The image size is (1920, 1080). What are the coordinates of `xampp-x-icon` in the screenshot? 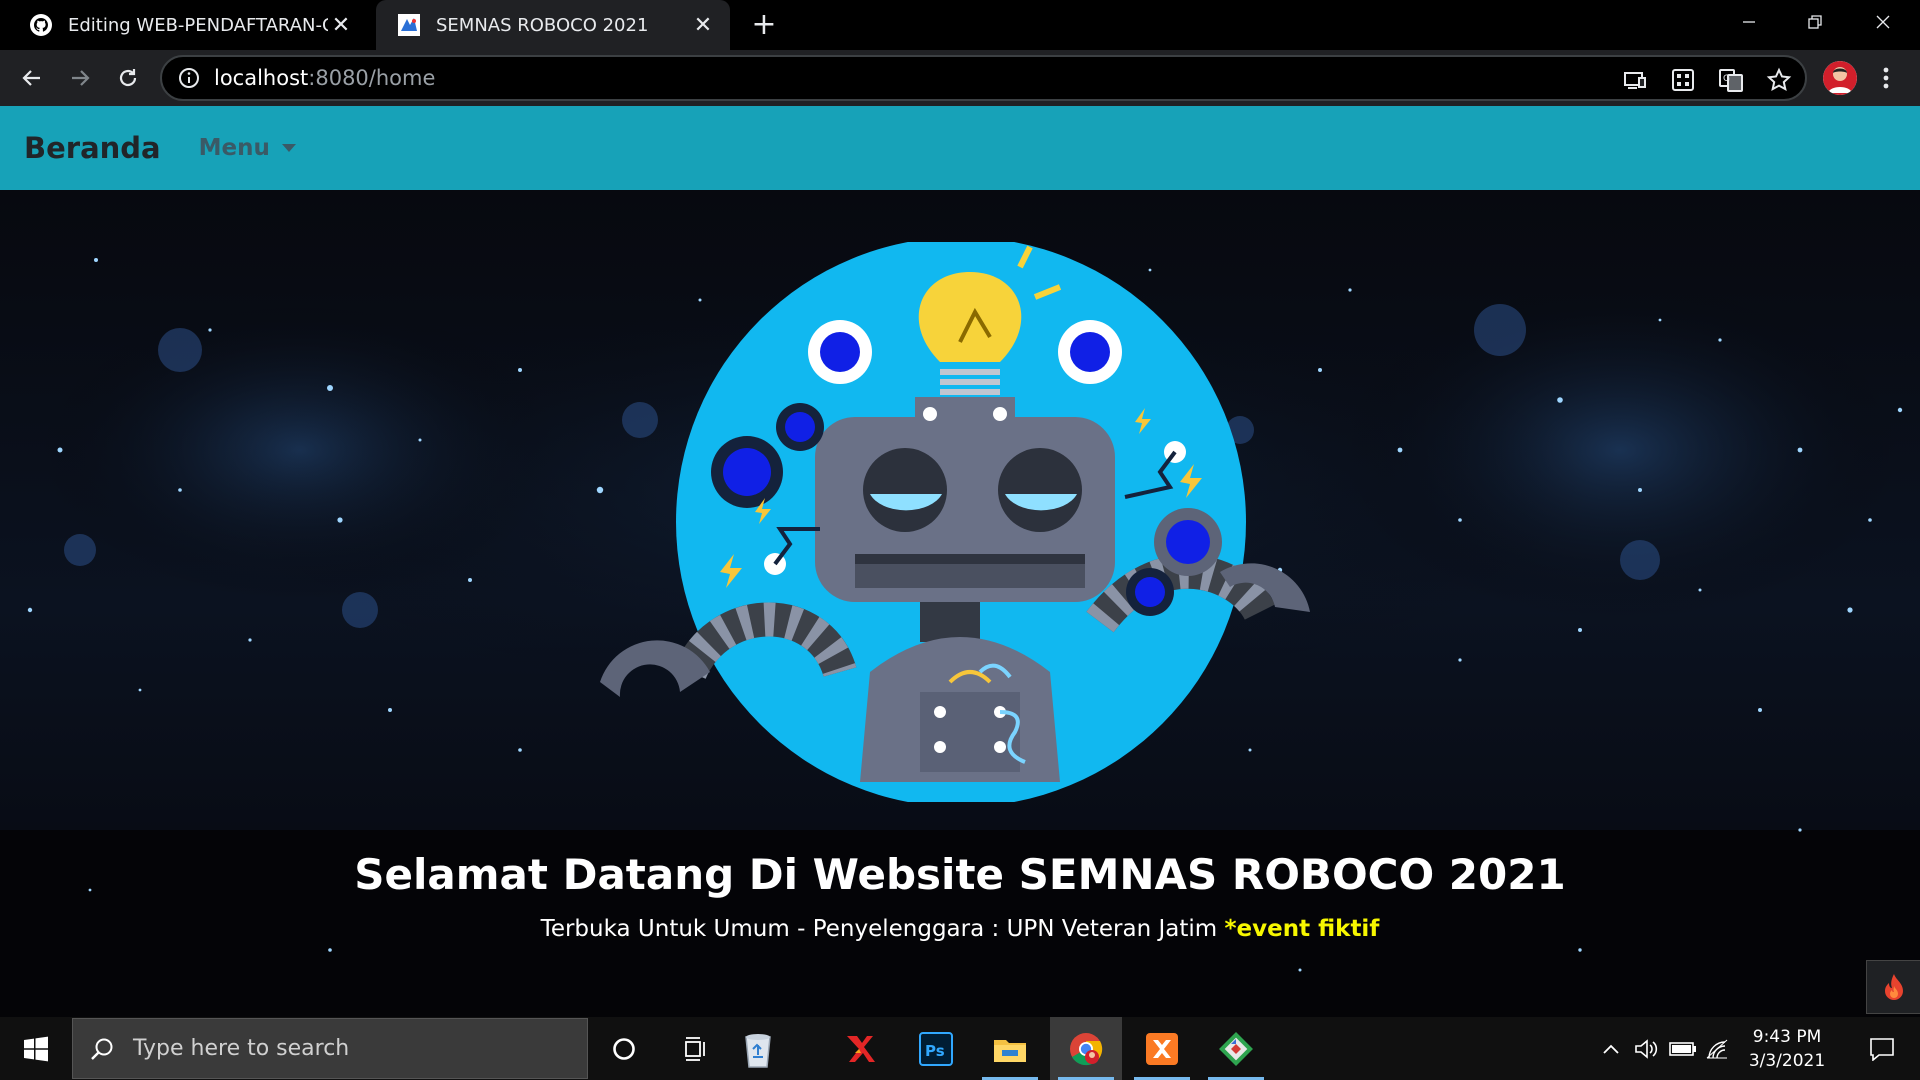 It's located at (861, 1048).